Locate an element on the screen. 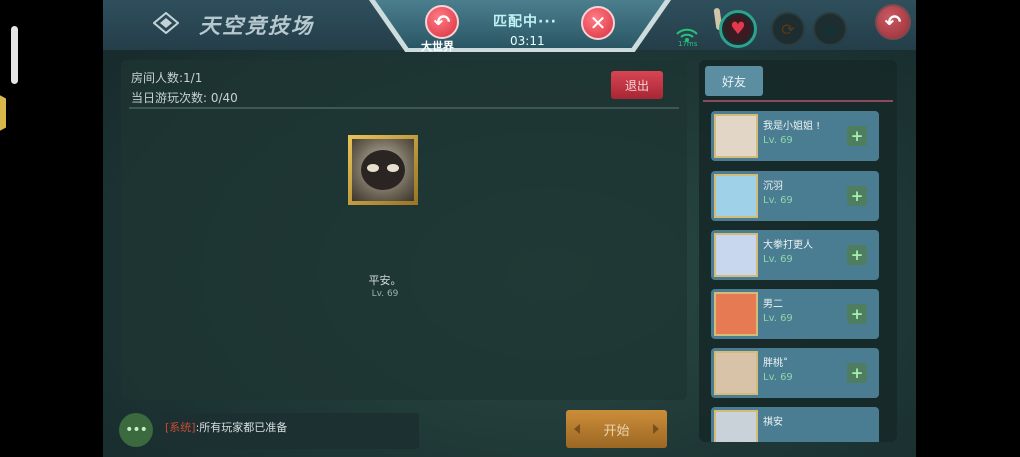  friend-name: 我是小姐姐 ! is located at coordinates (792, 126).